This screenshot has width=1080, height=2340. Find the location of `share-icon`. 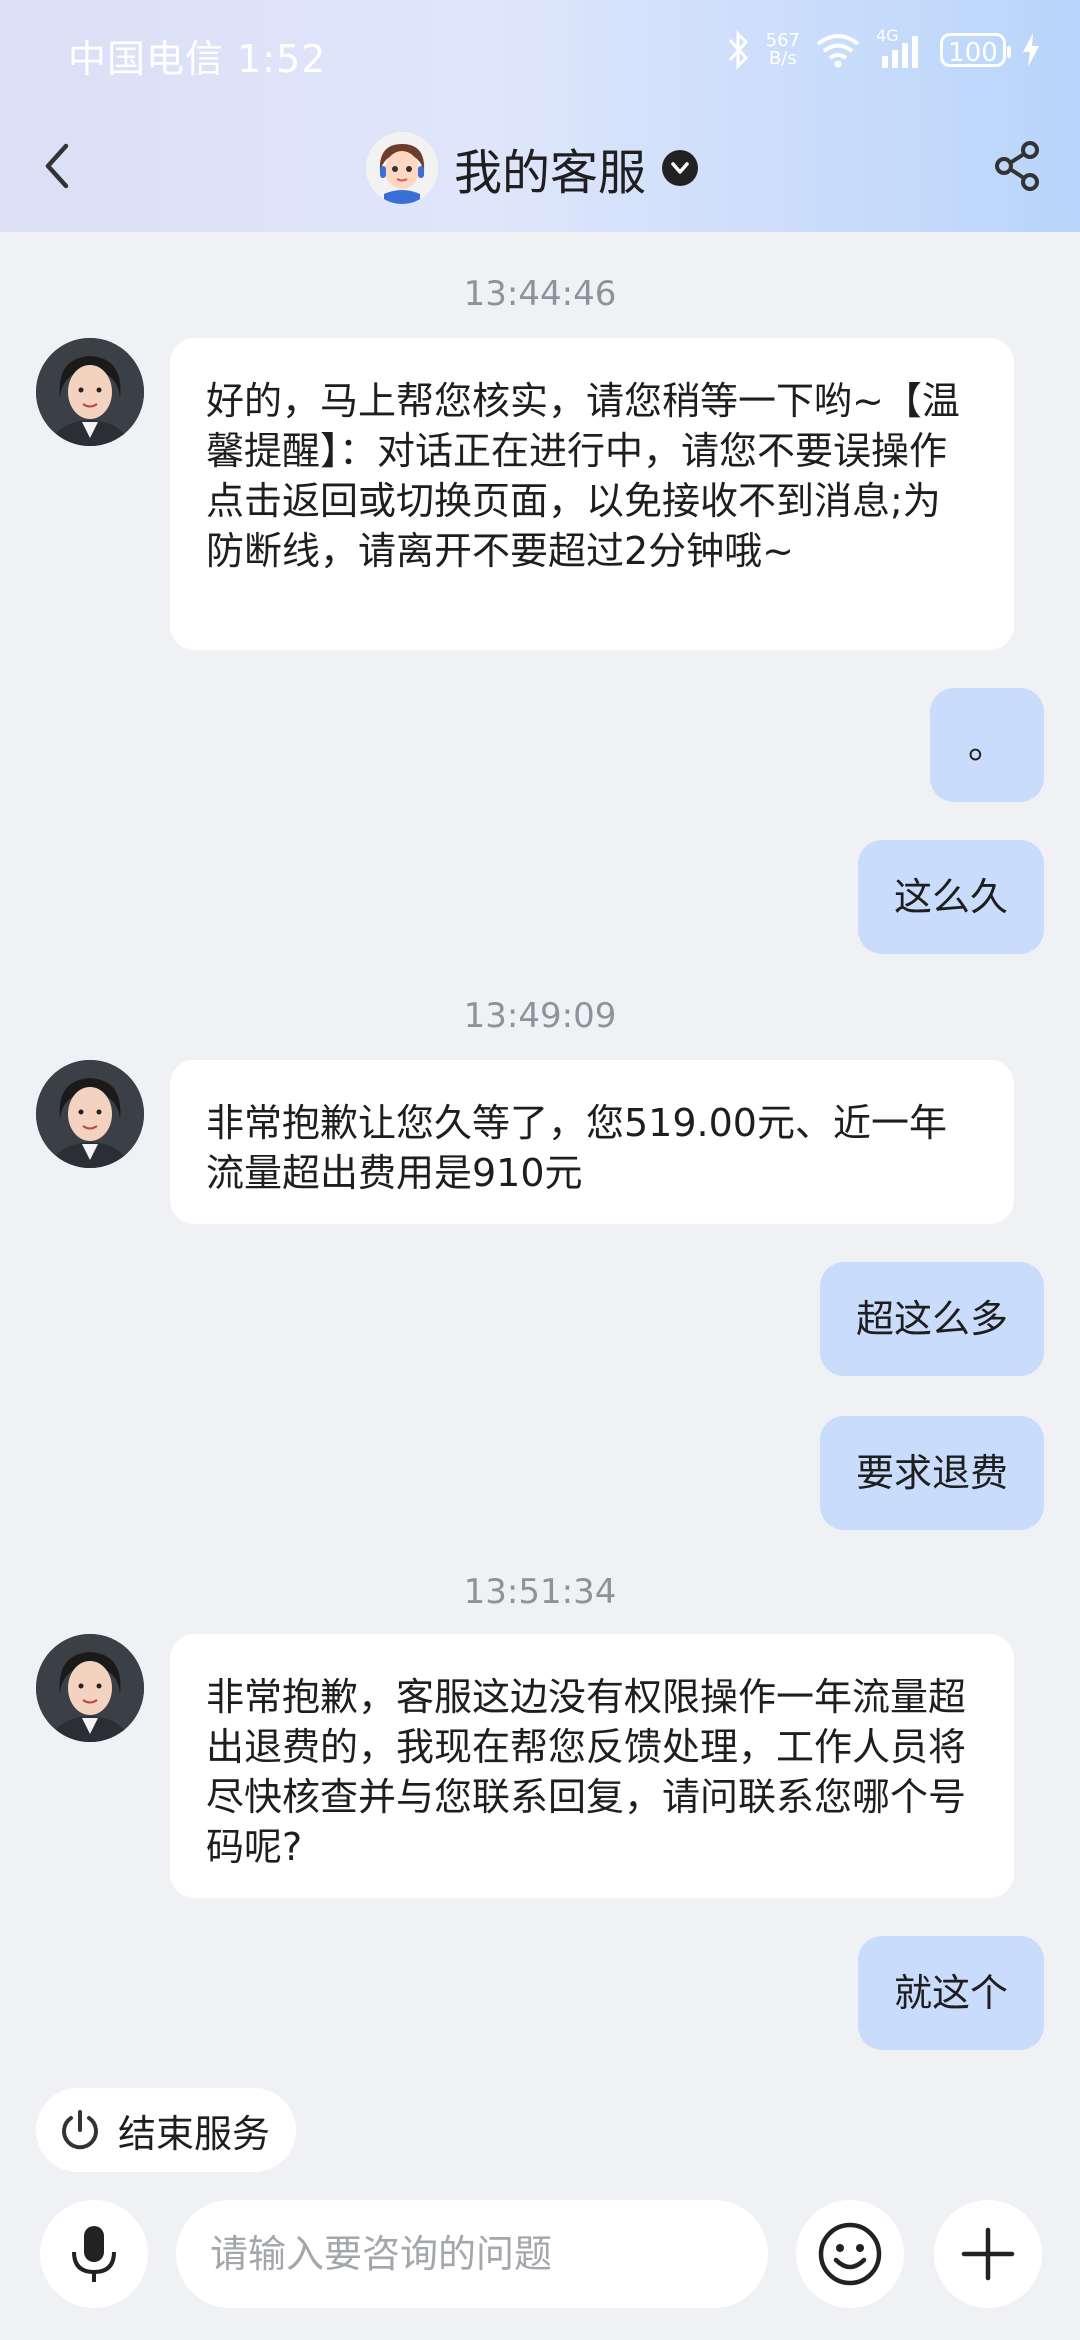

share-icon is located at coordinates (1017, 166).